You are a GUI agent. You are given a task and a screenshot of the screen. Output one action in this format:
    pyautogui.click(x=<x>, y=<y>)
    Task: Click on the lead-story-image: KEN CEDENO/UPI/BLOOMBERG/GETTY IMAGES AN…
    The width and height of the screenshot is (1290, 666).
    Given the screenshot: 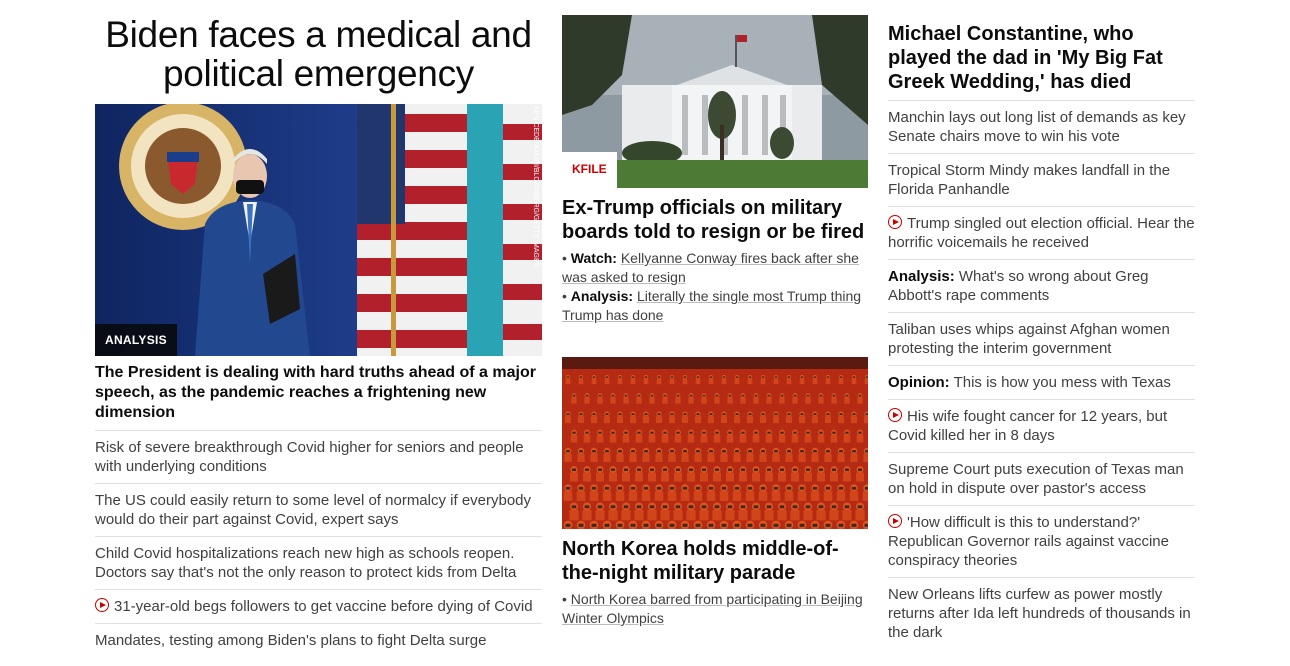 What is the action you would take?
    pyautogui.click(x=318, y=230)
    